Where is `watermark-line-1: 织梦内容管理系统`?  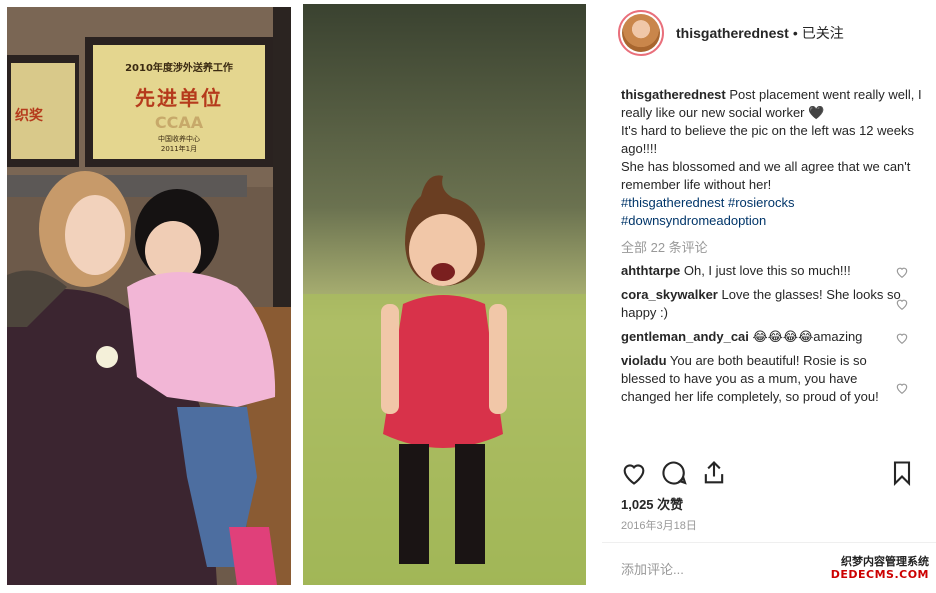
watermark-line-1: 织梦内容管理系统 is located at coordinates (885, 561).